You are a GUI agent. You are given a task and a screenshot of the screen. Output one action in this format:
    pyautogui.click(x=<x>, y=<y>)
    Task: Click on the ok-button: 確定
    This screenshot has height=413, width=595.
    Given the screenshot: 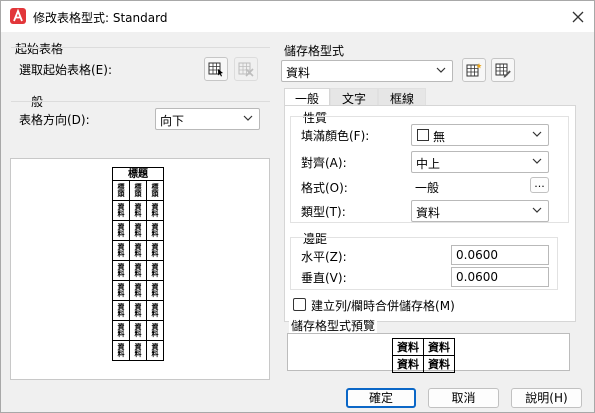 What is the action you would take?
    pyautogui.click(x=381, y=398)
    